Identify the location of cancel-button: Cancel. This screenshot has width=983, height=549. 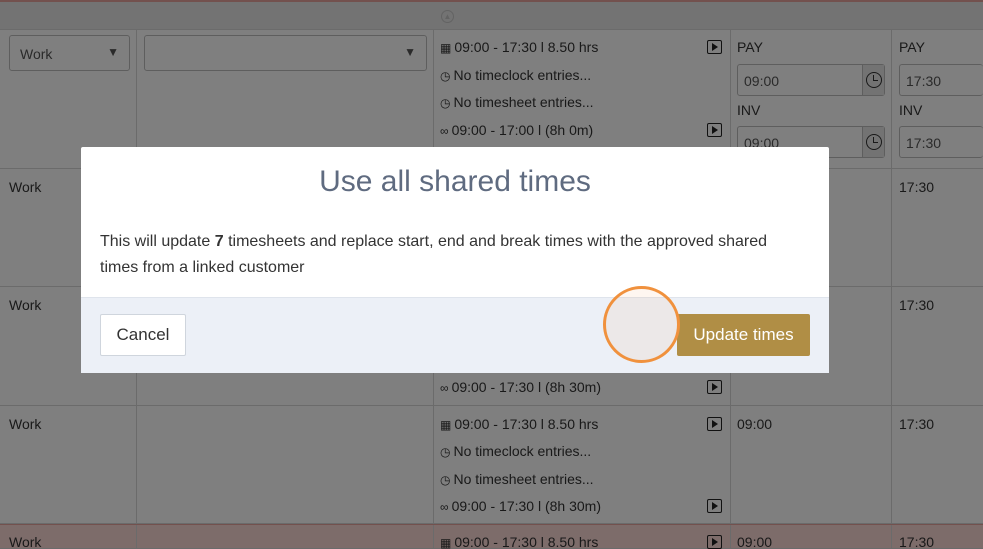
(143, 335).